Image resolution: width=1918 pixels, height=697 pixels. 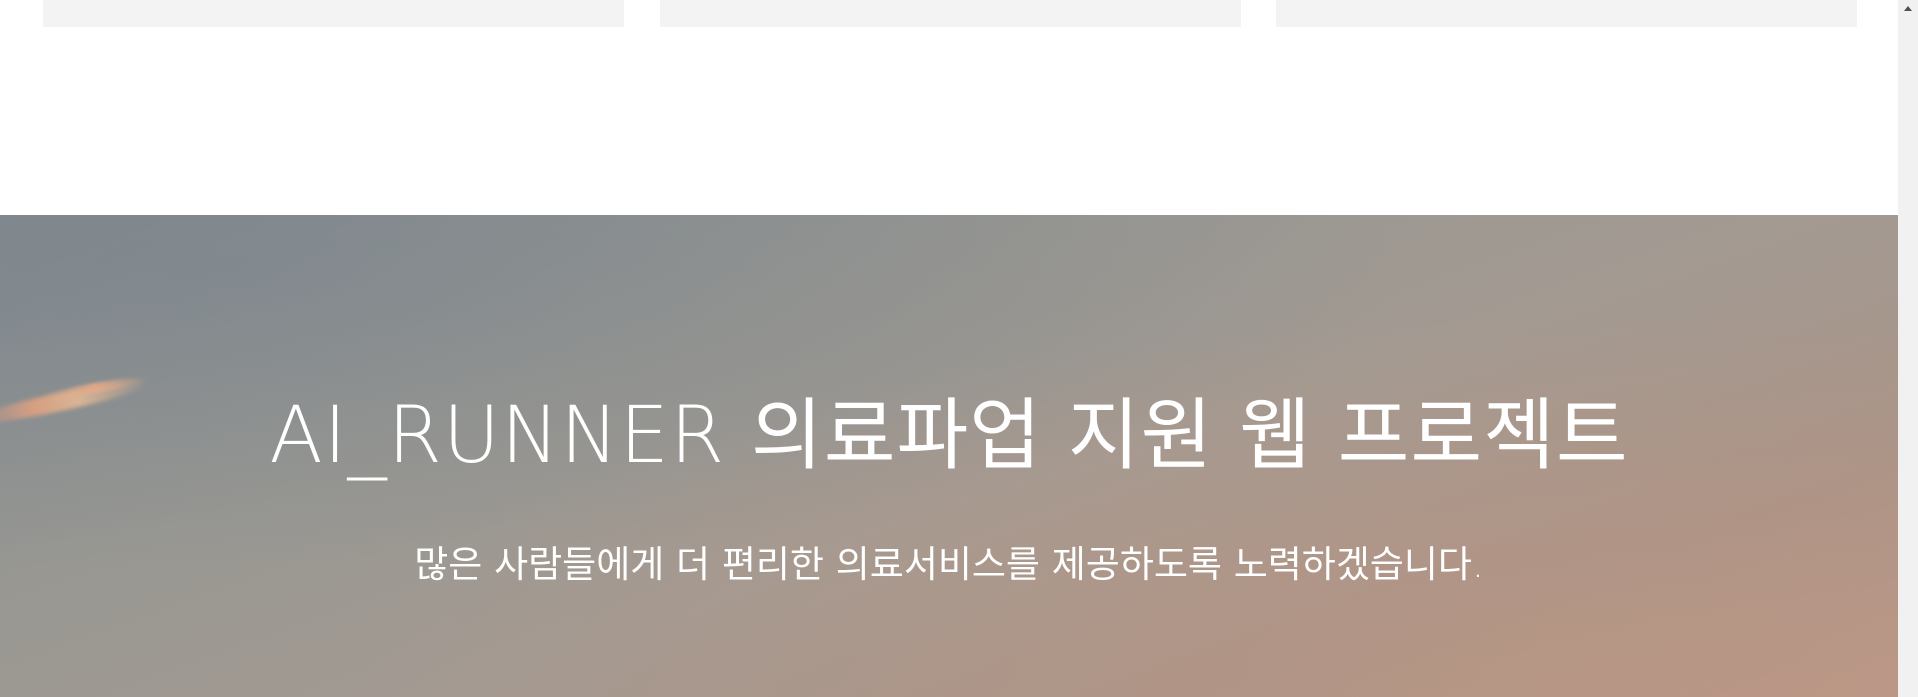 I want to click on hero-subtitle: 많은 사람들에게 더 편리한 의료서비스를 제공하도록 노력하겠습니다., so click(x=949, y=564).